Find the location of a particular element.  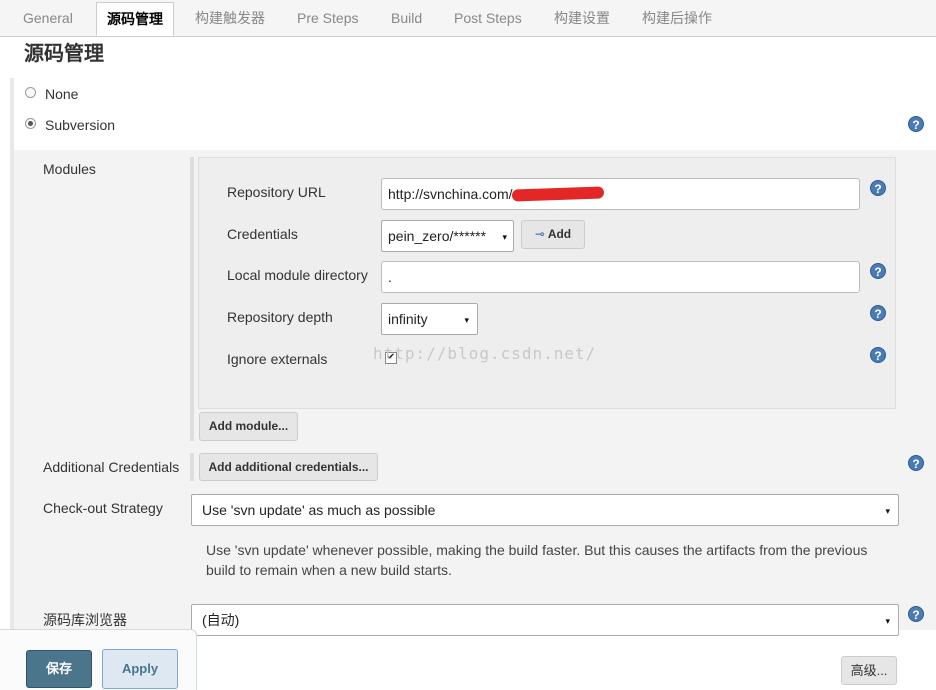

repository-url-input: http://svnchina.com/ is located at coordinates (620, 194).